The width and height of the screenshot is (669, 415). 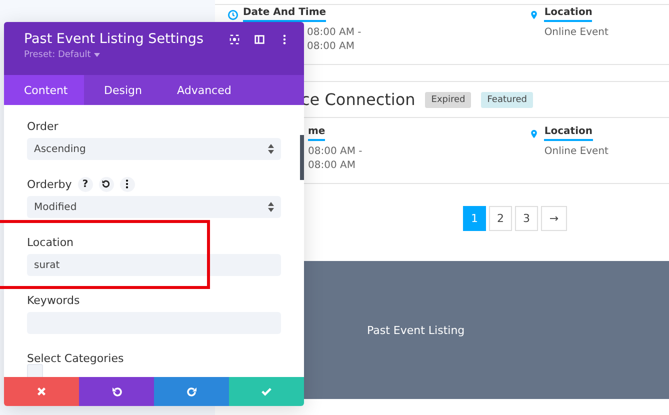 I want to click on sidebar-icon, so click(x=259, y=39).